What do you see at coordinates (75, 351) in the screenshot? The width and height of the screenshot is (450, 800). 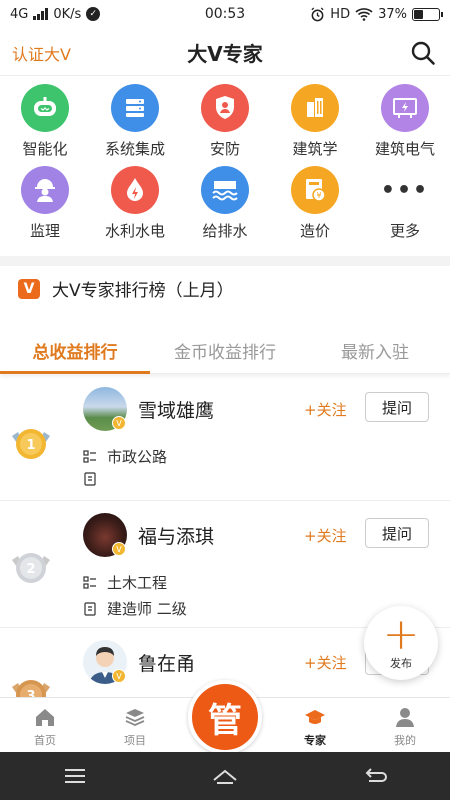 I see `tab-total-earnings: 总收益排行` at bounding box center [75, 351].